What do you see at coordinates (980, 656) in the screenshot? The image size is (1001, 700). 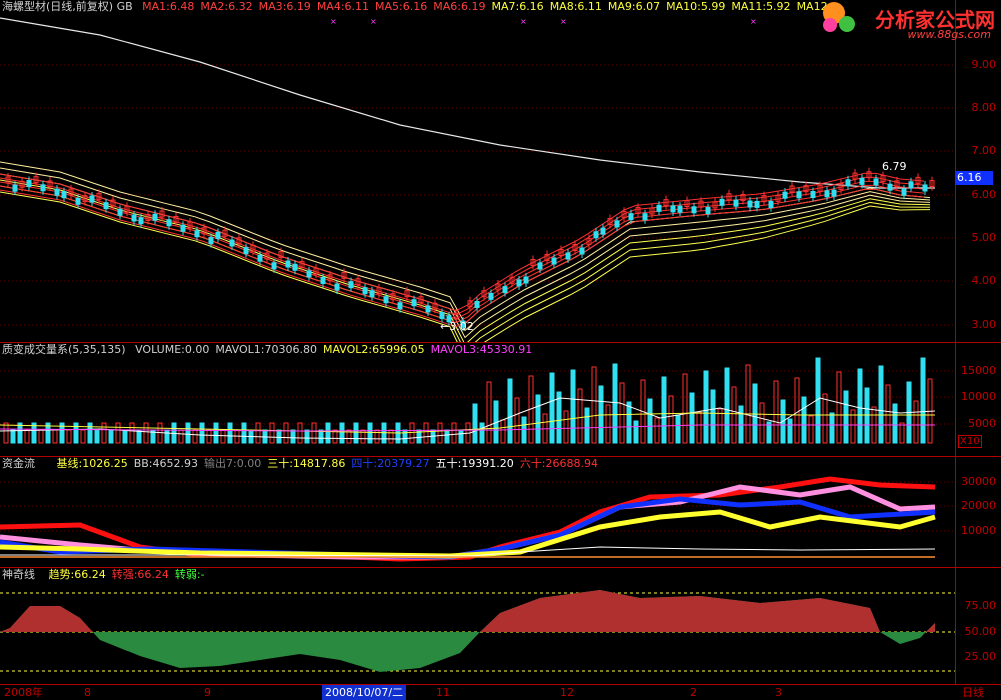 I see `axis-tick-2: 25.00` at bounding box center [980, 656].